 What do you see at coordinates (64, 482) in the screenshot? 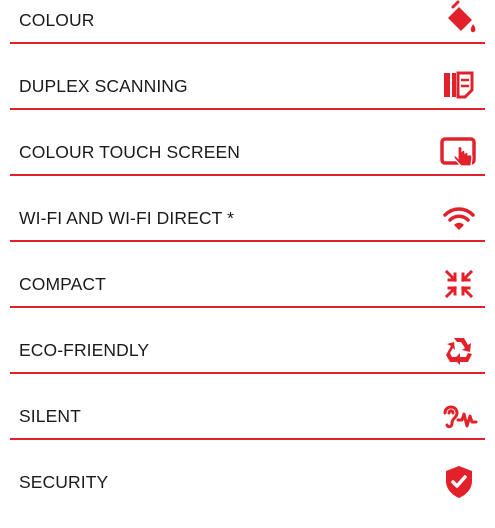
I see `feature-label: SECURITY` at bounding box center [64, 482].